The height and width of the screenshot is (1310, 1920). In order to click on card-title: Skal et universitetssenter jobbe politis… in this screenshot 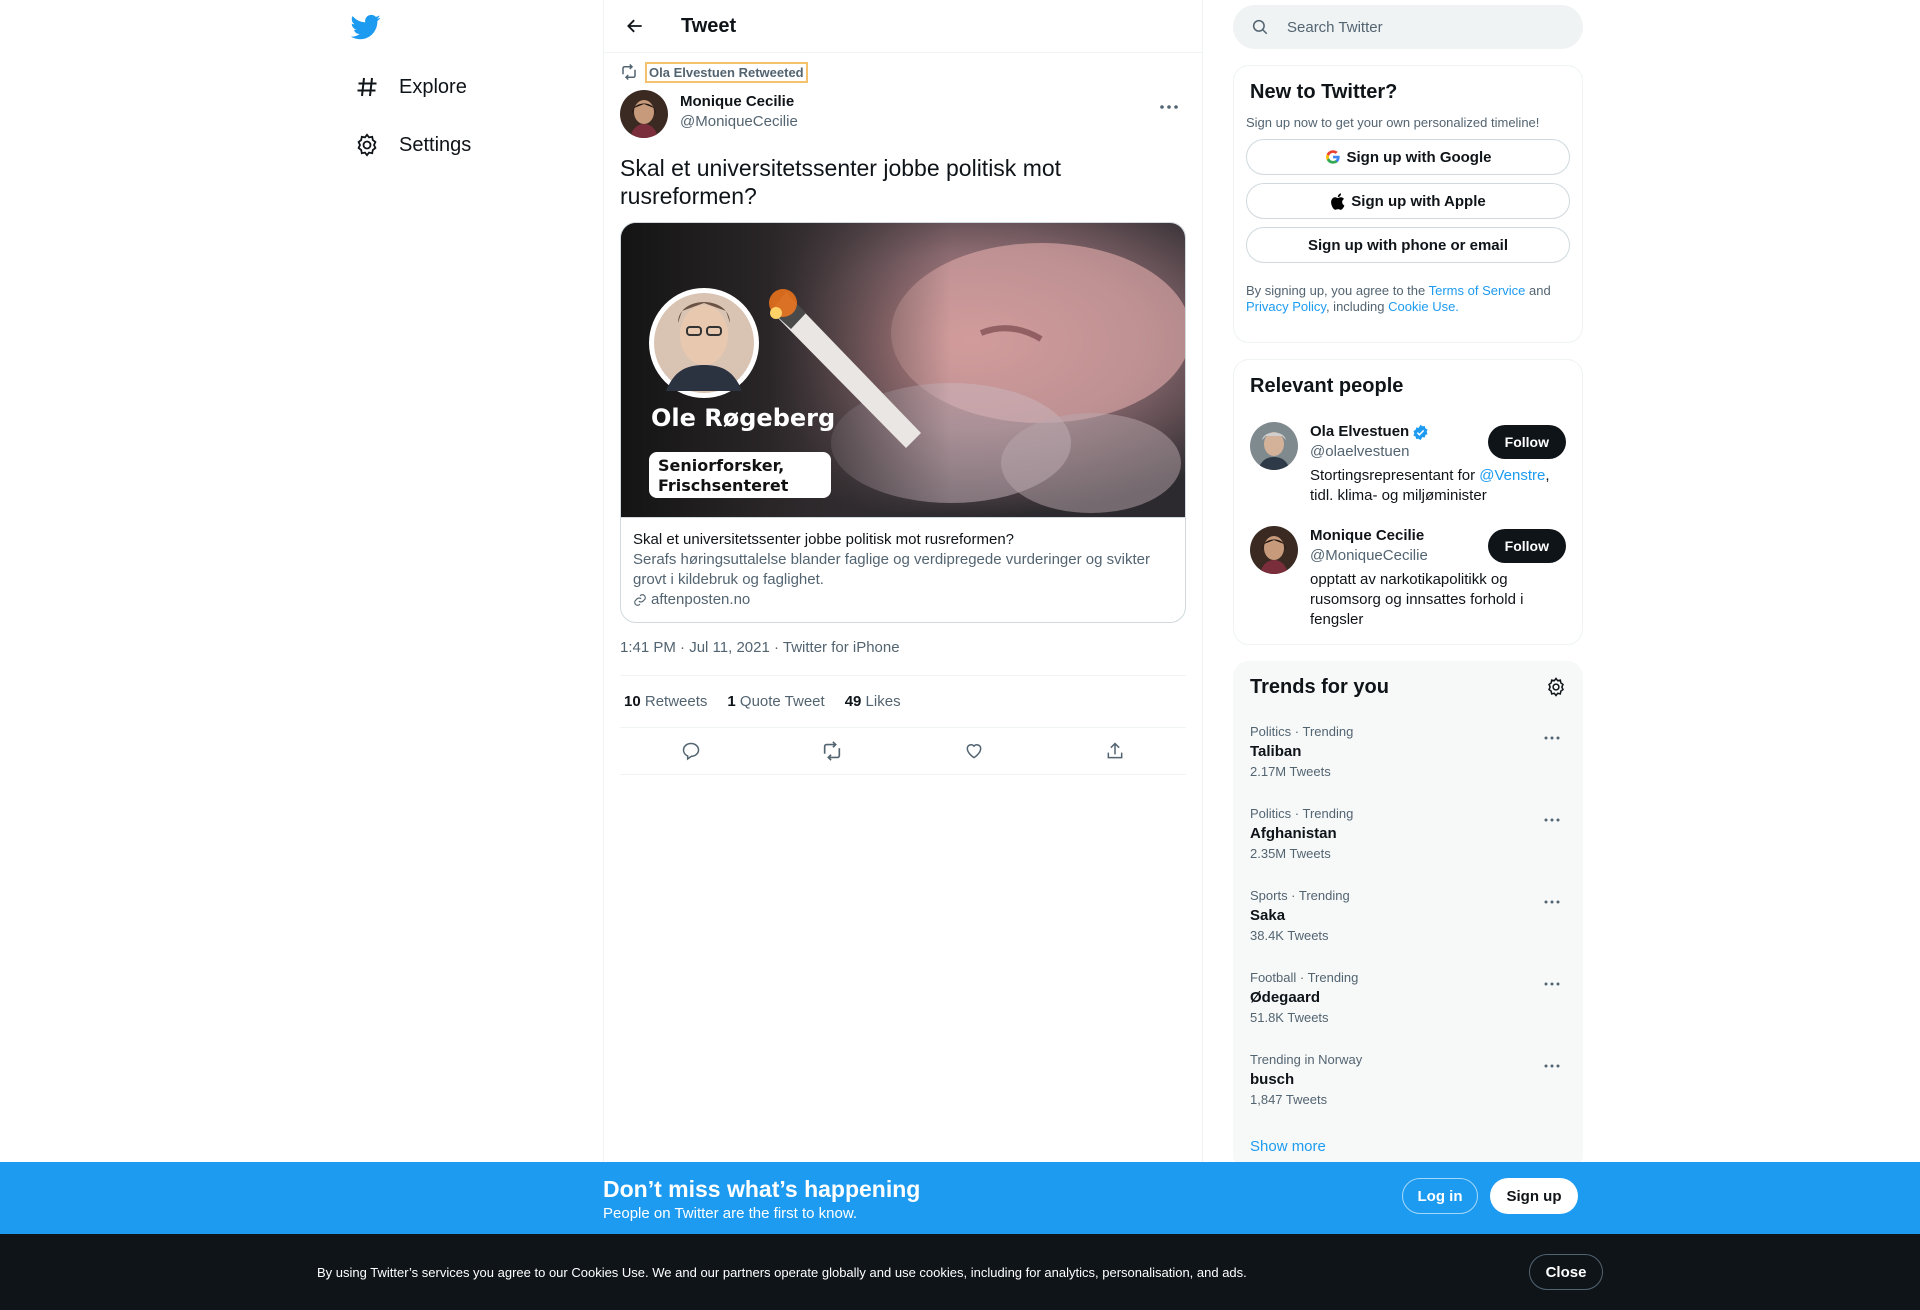, I will do `click(824, 539)`.